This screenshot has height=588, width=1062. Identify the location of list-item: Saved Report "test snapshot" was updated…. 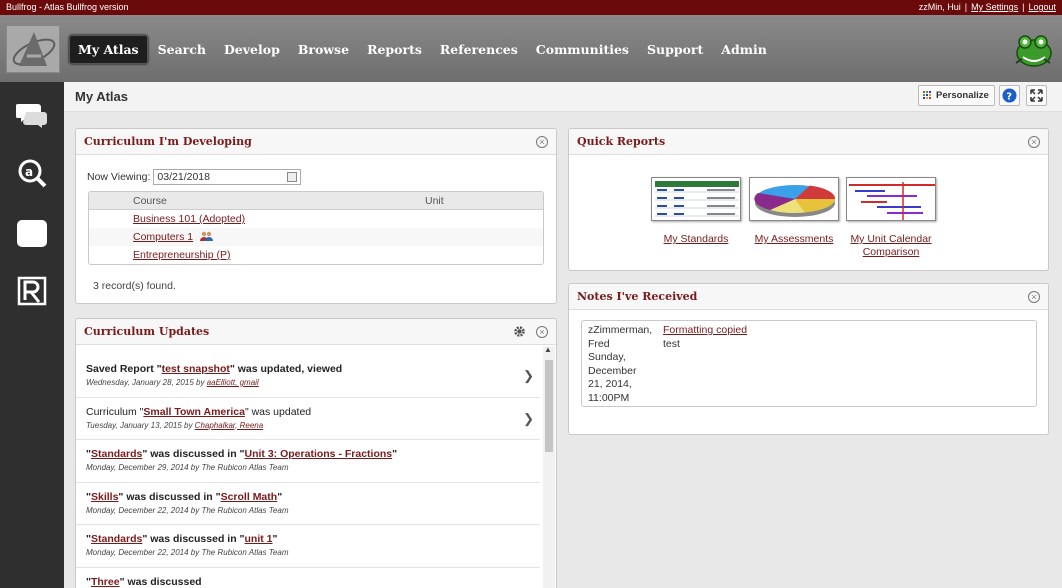
(308, 376).